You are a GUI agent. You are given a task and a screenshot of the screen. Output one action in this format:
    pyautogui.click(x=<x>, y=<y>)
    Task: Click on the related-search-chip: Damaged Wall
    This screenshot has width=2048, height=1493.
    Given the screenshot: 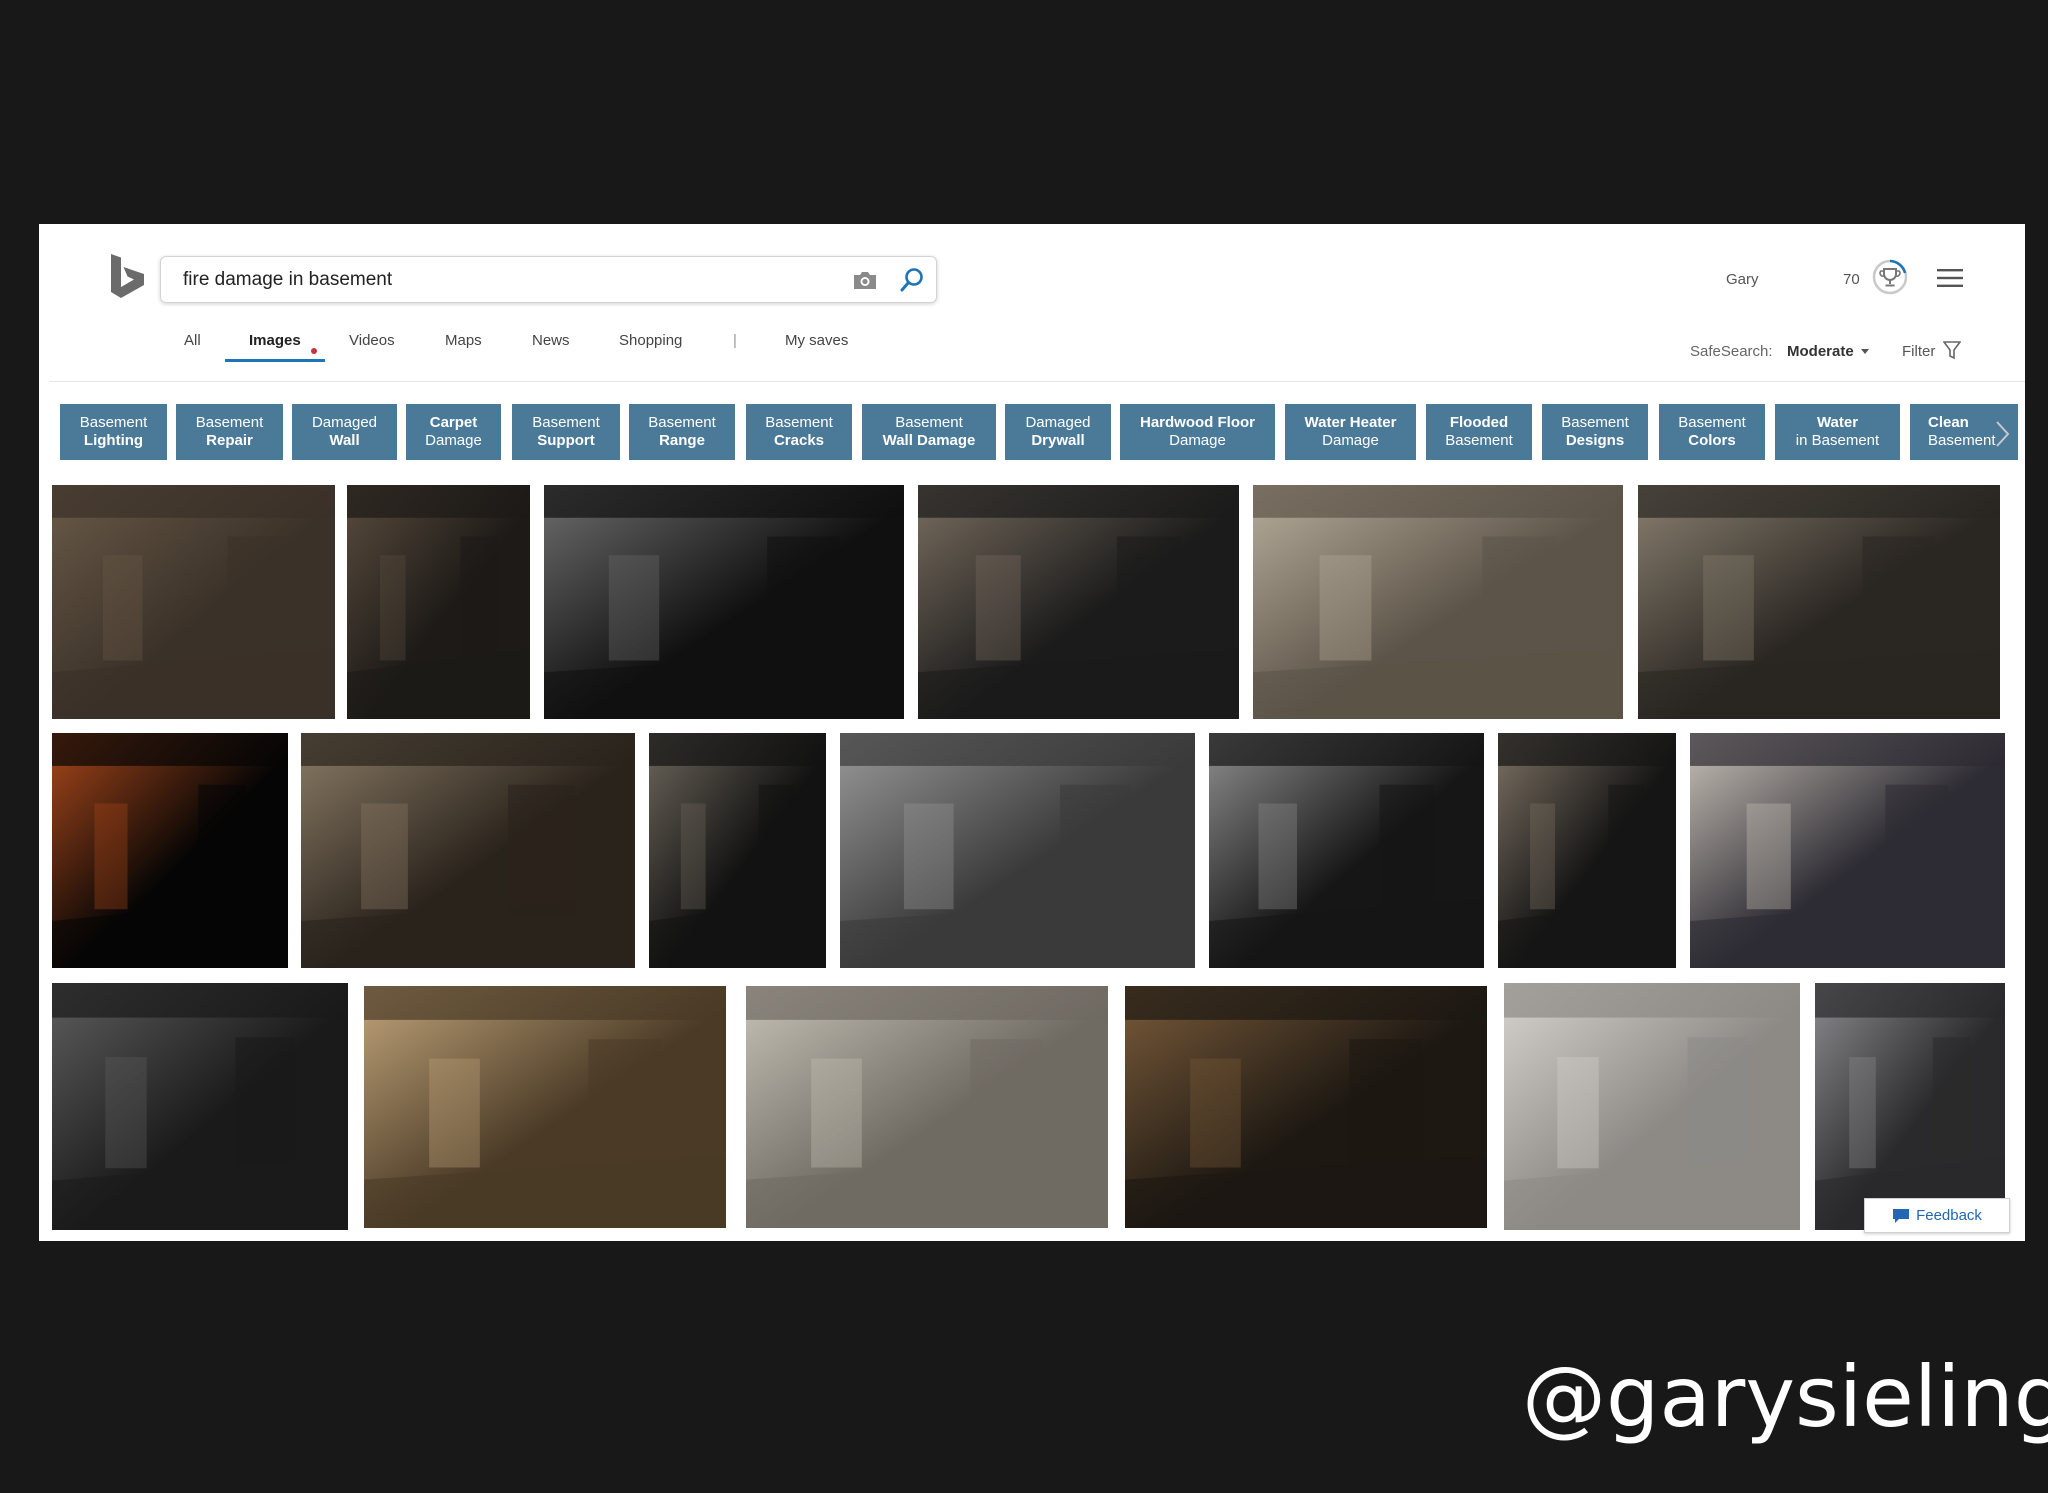 What is the action you would take?
    pyautogui.click(x=344, y=432)
    